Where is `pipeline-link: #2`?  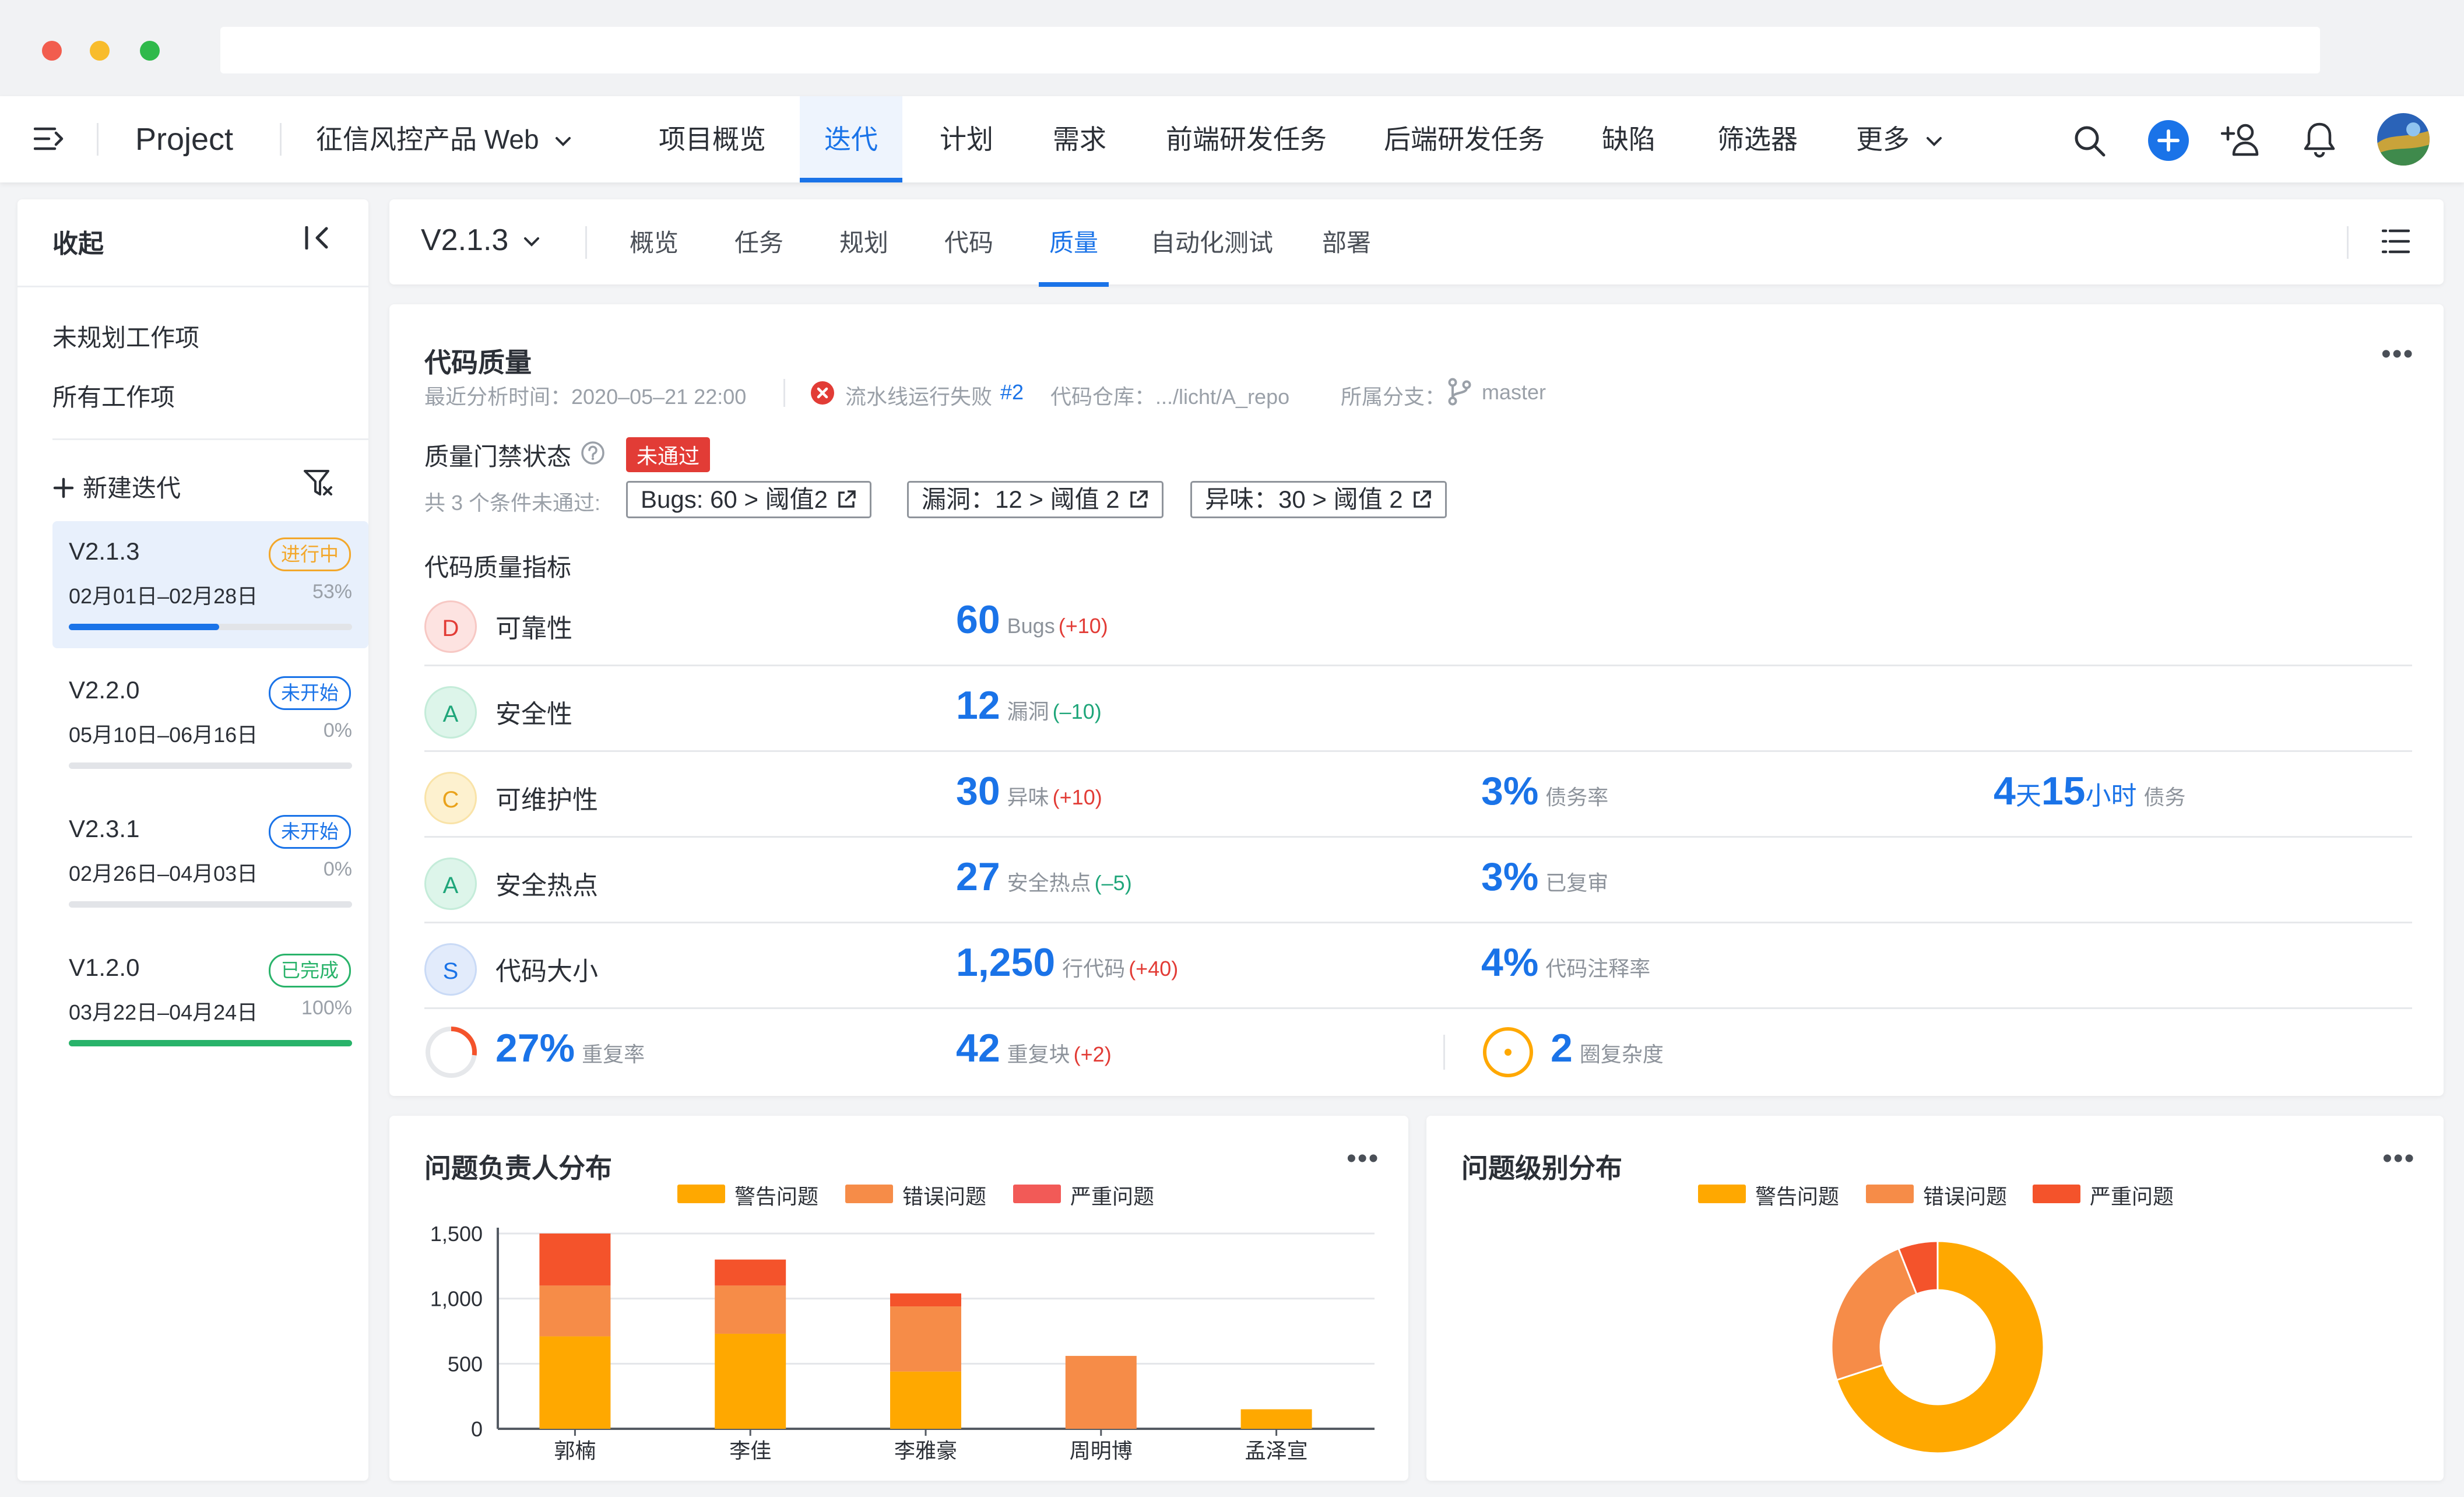
pipeline-link: #2 is located at coordinates (1012, 393).